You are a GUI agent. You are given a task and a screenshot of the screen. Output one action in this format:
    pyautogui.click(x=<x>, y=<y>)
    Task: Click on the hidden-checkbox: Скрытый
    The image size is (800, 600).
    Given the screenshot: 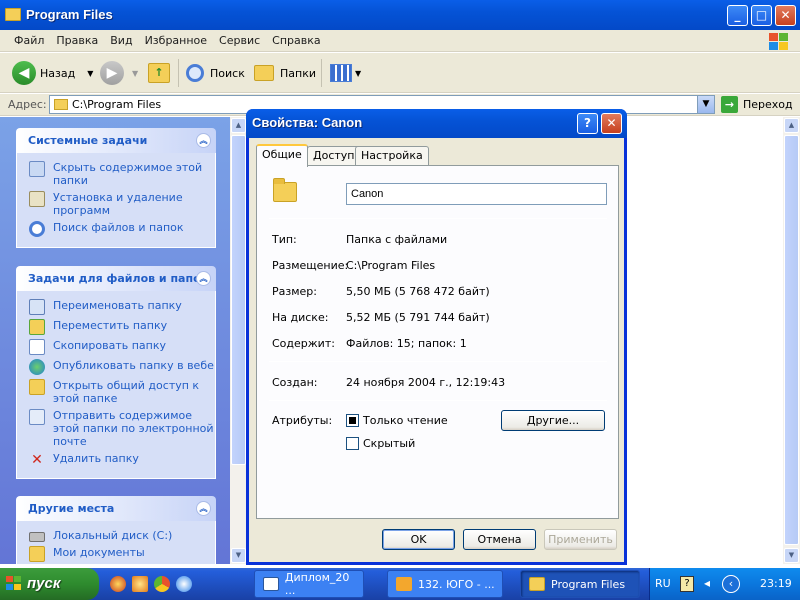 What is the action you would take?
    pyautogui.click(x=380, y=443)
    